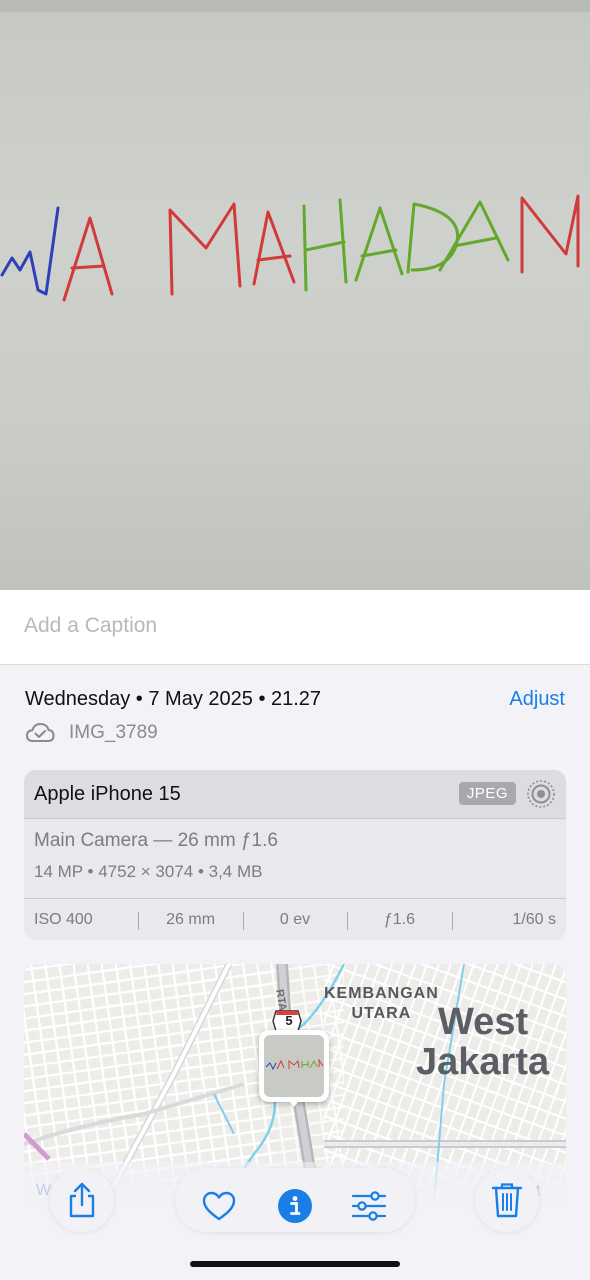 Image resolution: width=590 pixels, height=1280 pixels. I want to click on adjust-datetime-button: Adjust, so click(537, 699).